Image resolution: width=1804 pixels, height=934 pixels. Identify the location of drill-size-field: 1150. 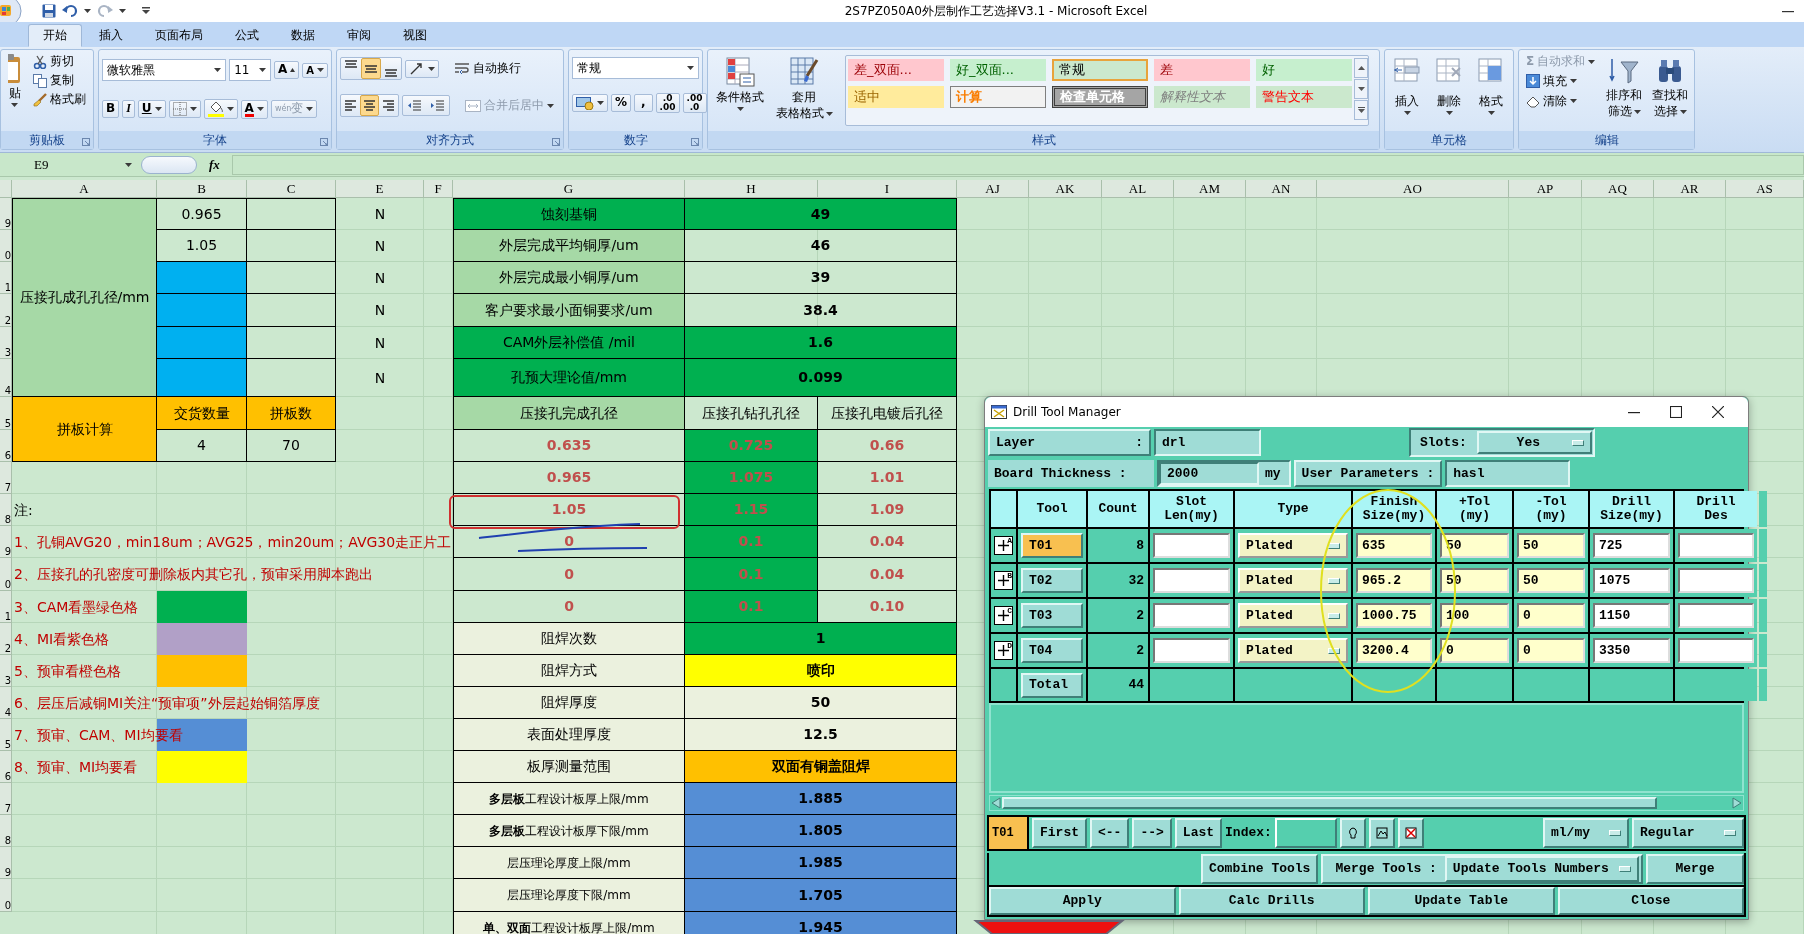
(1631, 615).